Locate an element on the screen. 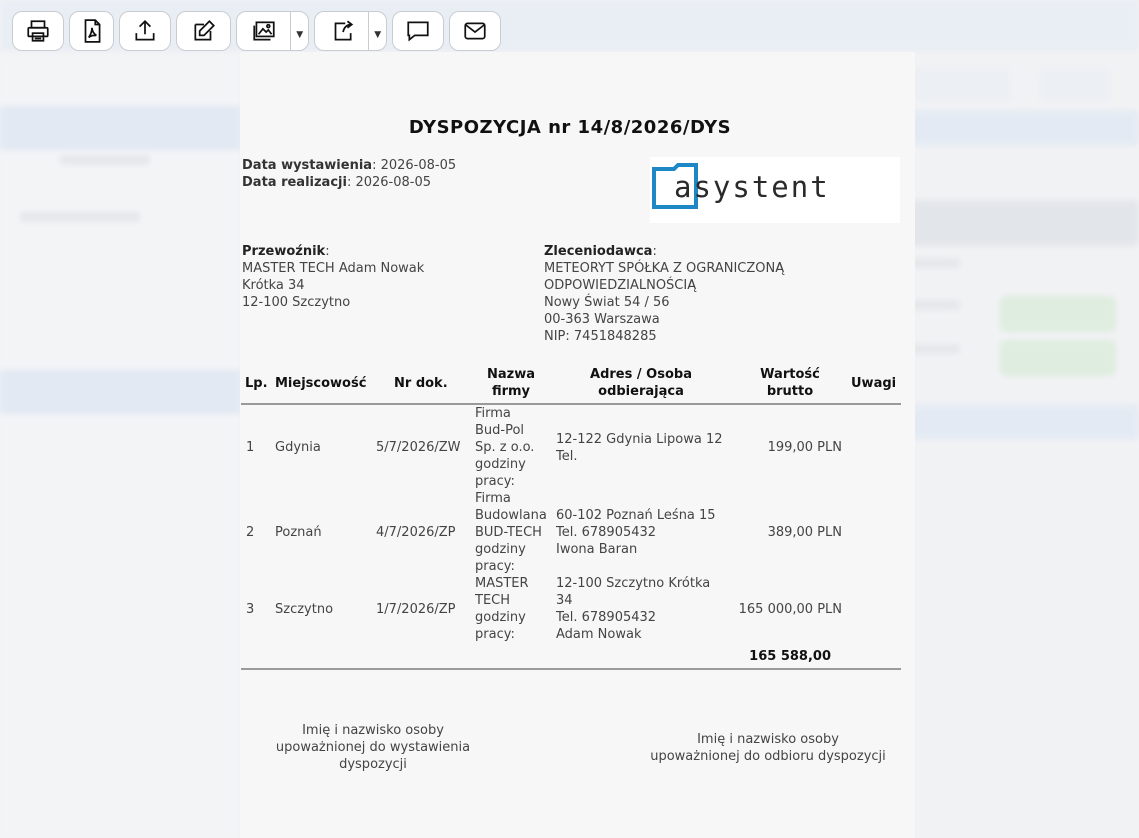  row-company-line: Firma is located at coordinates (493, 413).